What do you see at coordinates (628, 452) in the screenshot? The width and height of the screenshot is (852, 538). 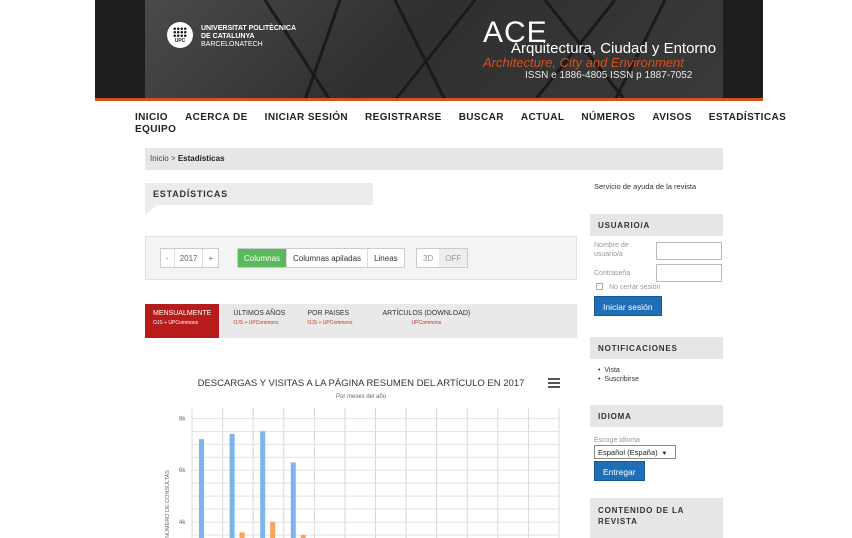 I see `language-select-value: Español (España)` at bounding box center [628, 452].